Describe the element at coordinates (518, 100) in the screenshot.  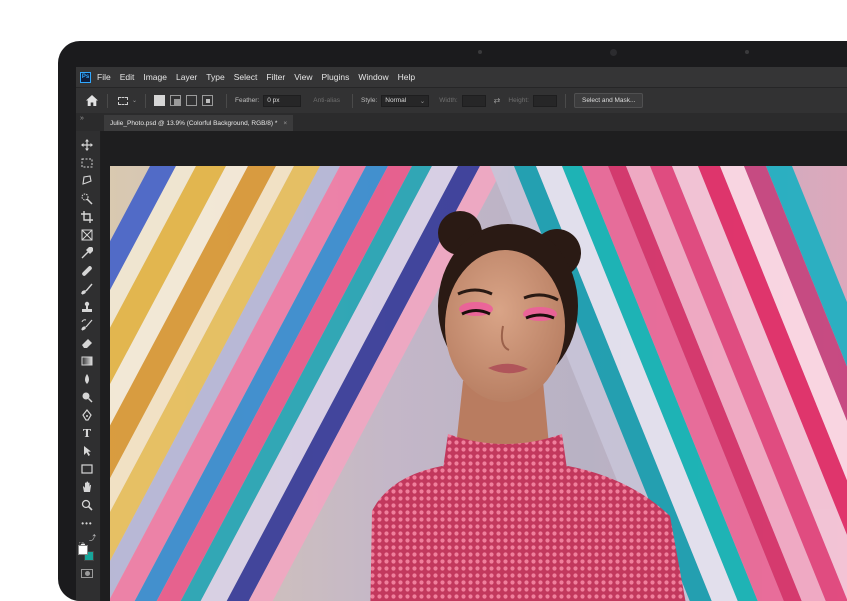
I see `height-label: Height:` at that location.